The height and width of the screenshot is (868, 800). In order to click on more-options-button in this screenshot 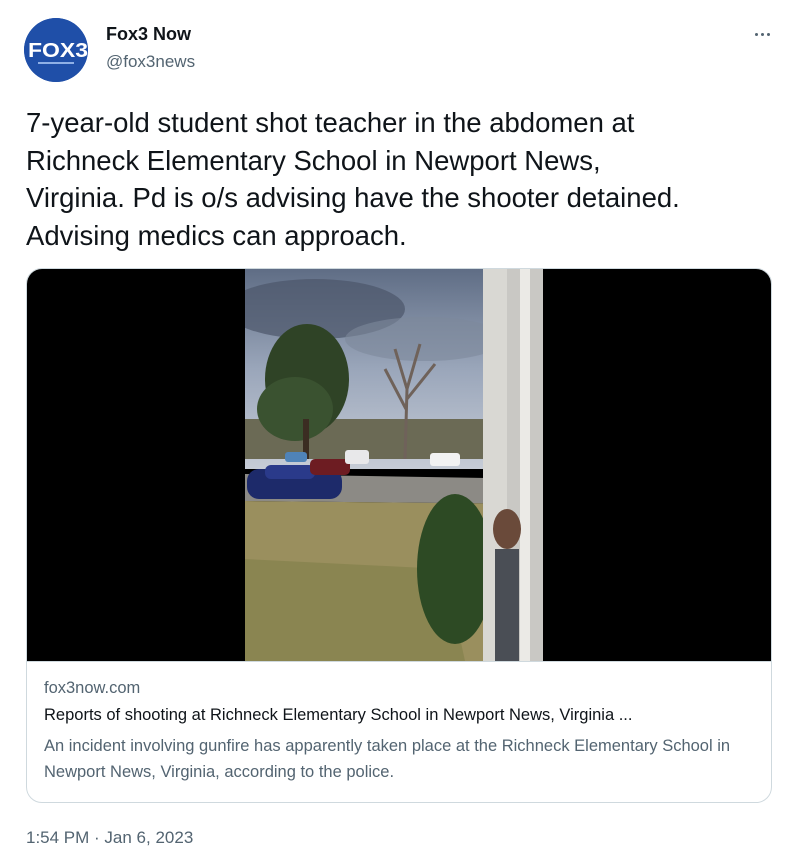, I will do `click(762, 34)`.